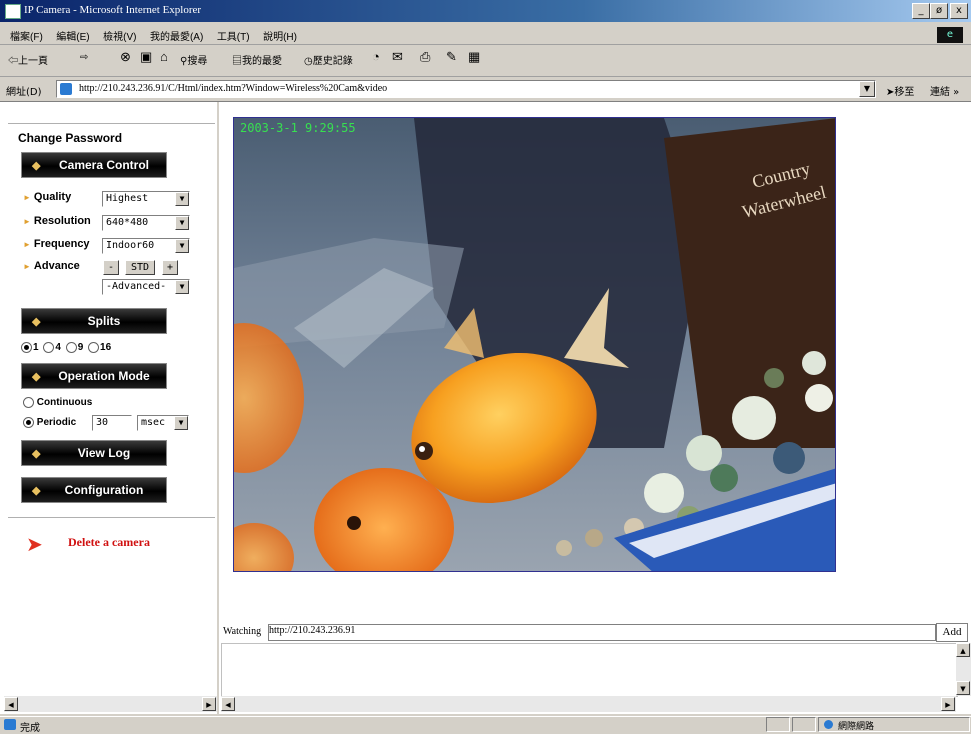 The height and width of the screenshot is (734, 971). Describe the element at coordinates (88, 544) in the screenshot. I see `delete-camera-link: ➤ Delete a camera` at that location.